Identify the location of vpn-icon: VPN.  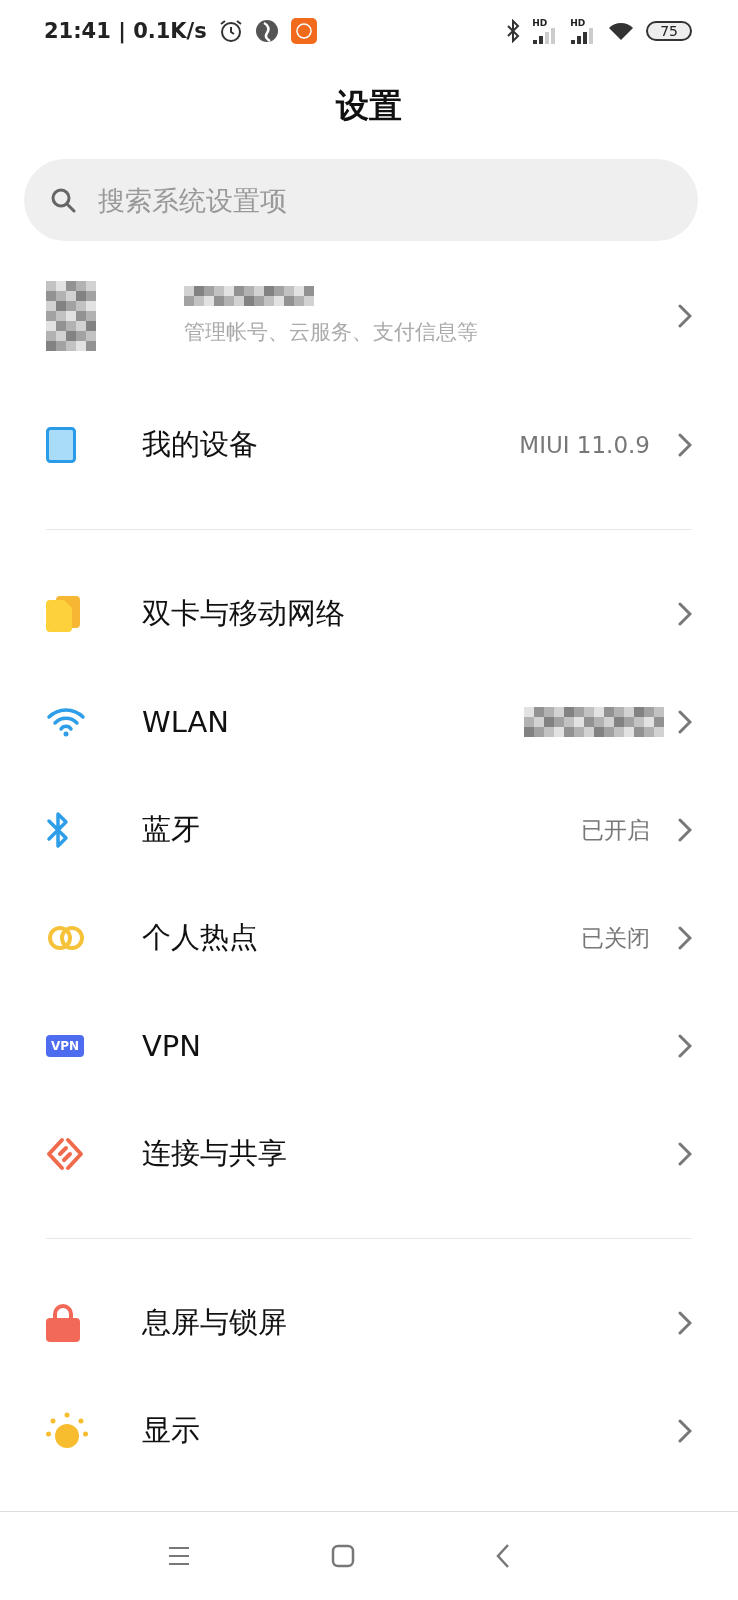
(65, 1046).